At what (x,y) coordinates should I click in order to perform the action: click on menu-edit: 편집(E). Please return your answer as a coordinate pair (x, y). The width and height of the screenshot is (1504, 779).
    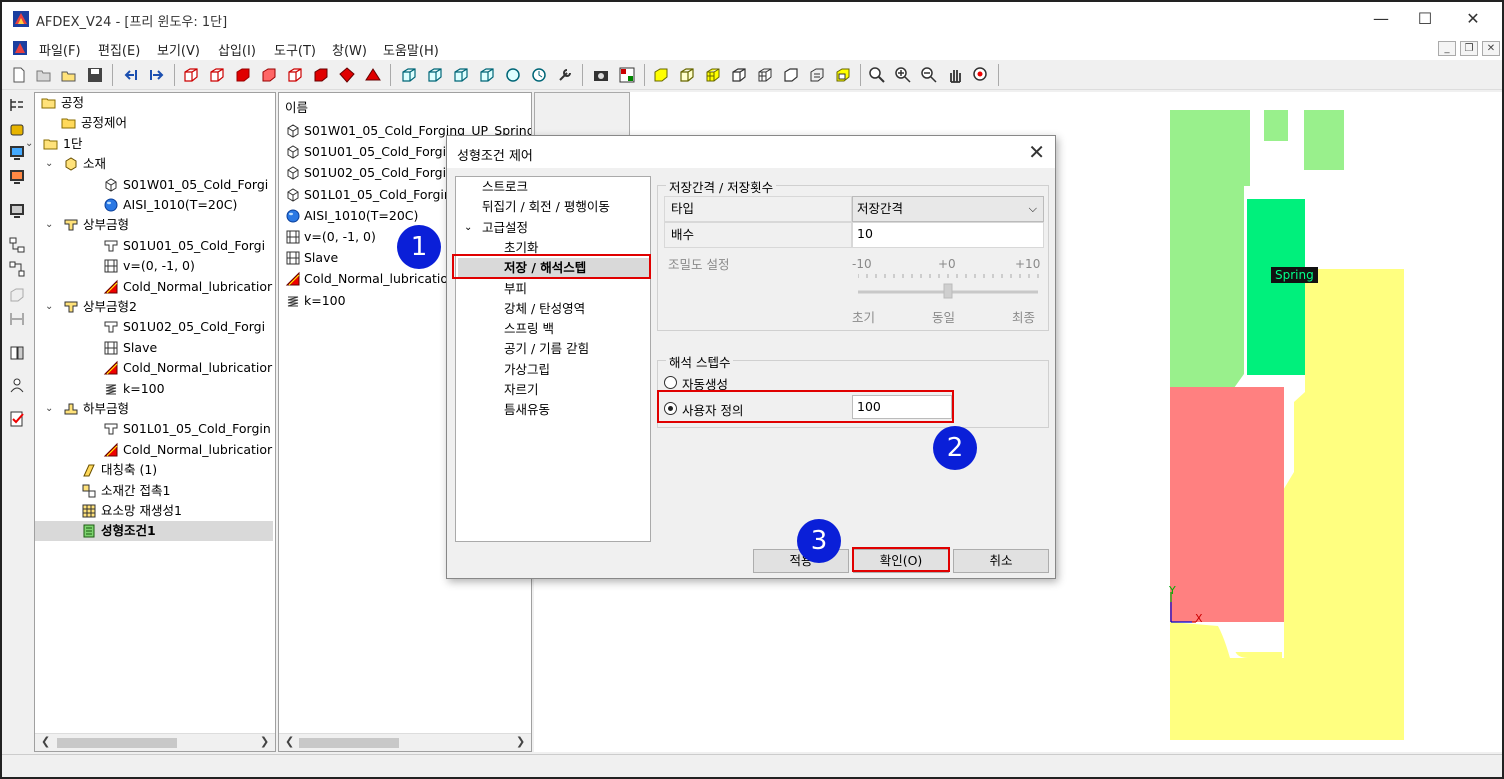
    Looking at the image, I should click on (119, 49).